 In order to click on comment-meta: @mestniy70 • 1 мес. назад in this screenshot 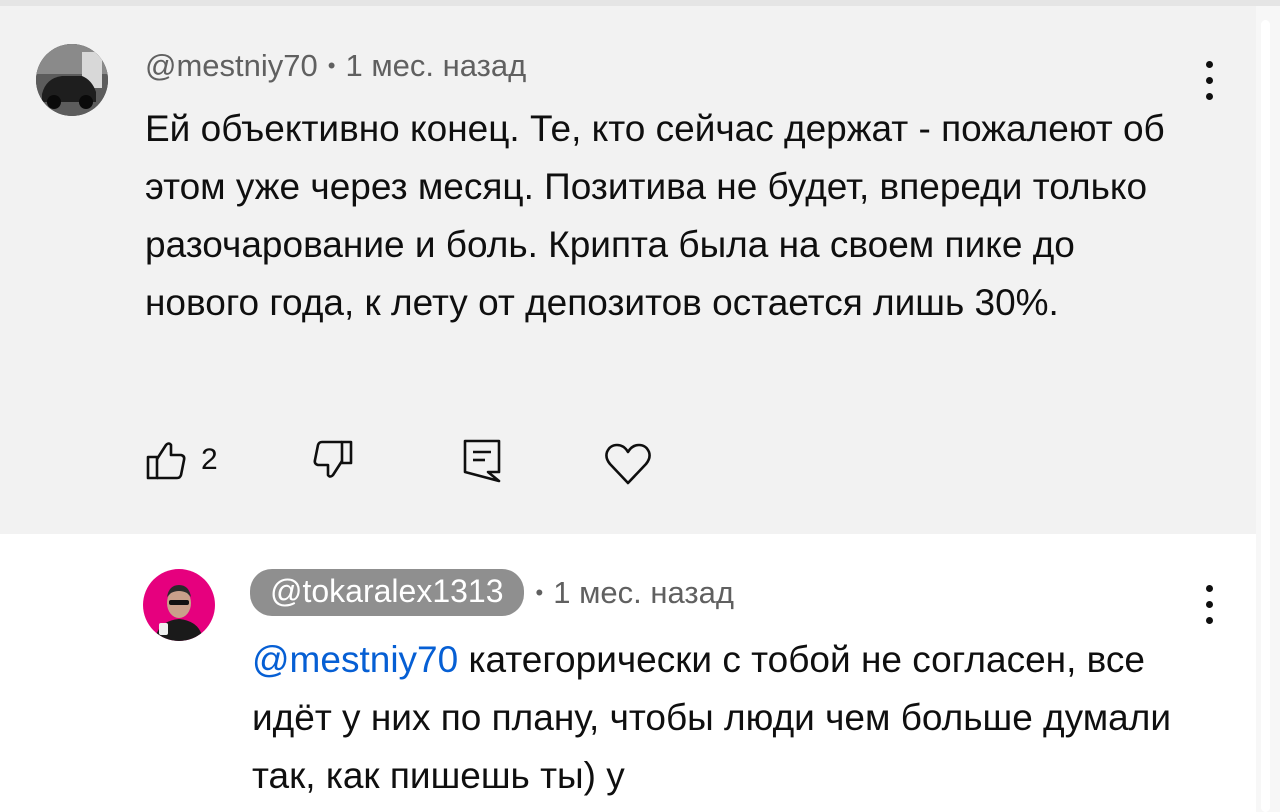, I will do `click(335, 66)`.